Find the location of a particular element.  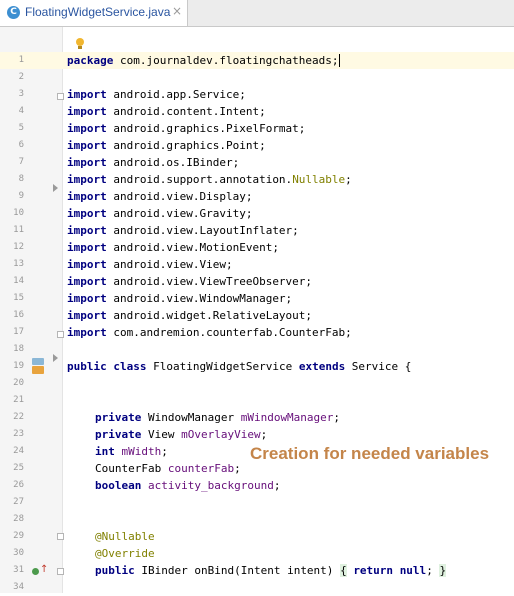

annotation-caption: Creation for needed variables is located at coordinates (370, 453).